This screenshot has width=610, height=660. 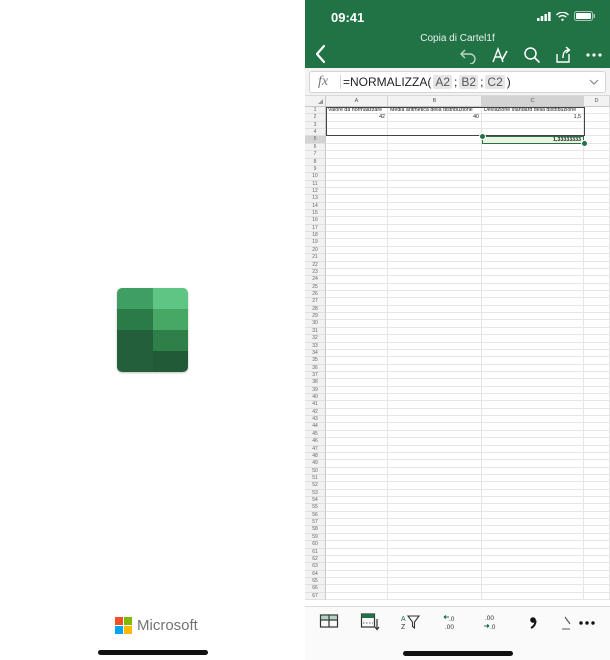 I want to click on cell-c50, so click(x=533, y=471).